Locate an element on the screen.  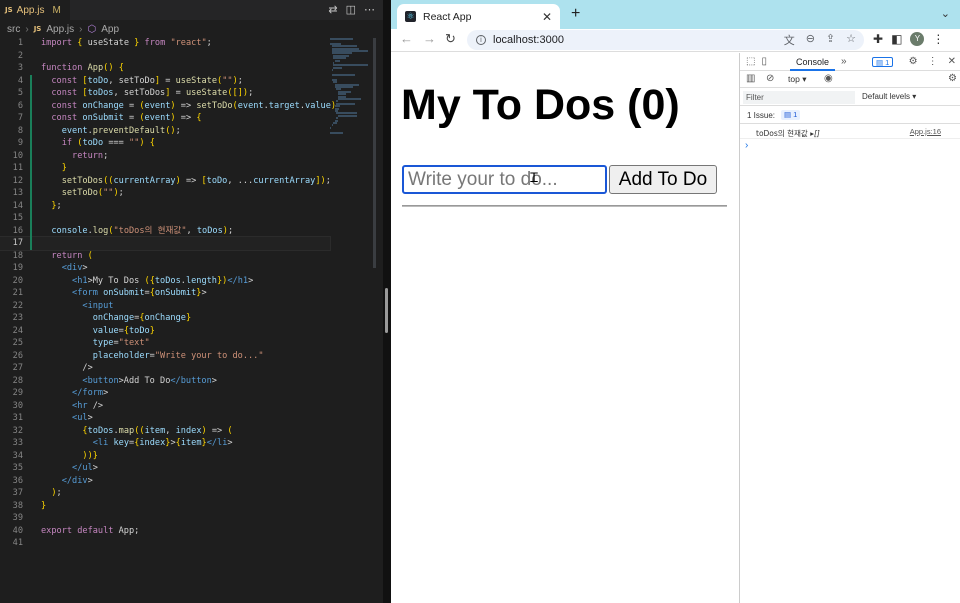
reload-icon: ↻ is located at coordinates (450, 39).